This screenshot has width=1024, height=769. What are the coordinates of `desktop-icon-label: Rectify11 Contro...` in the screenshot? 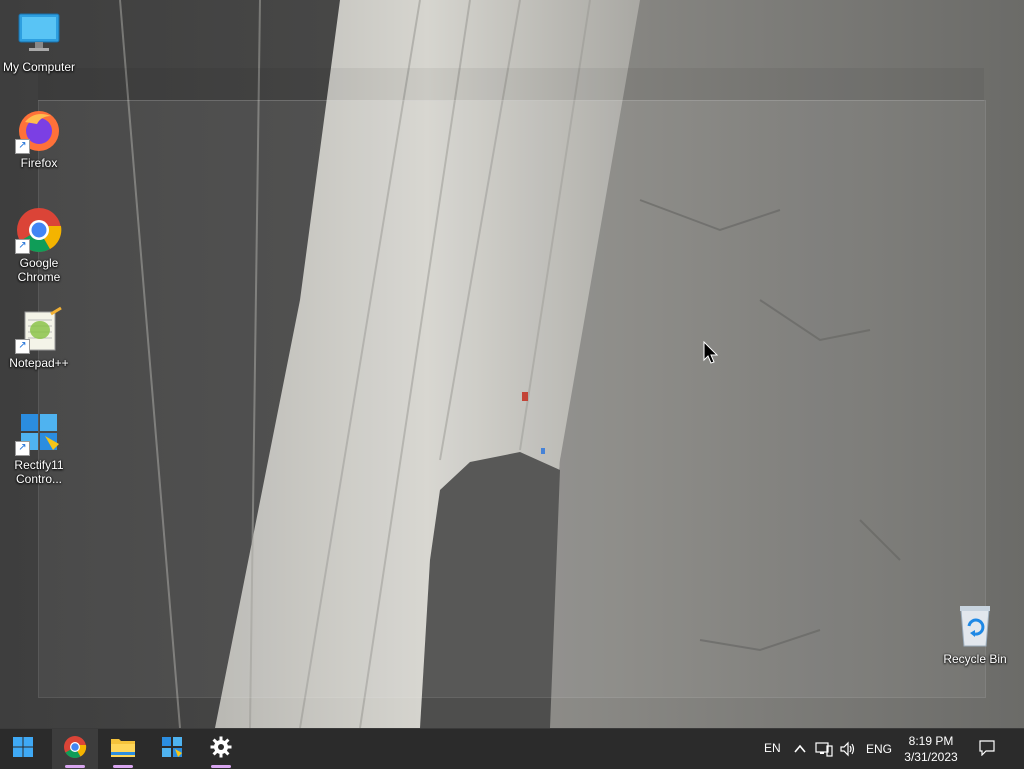 It's located at (39, 472).